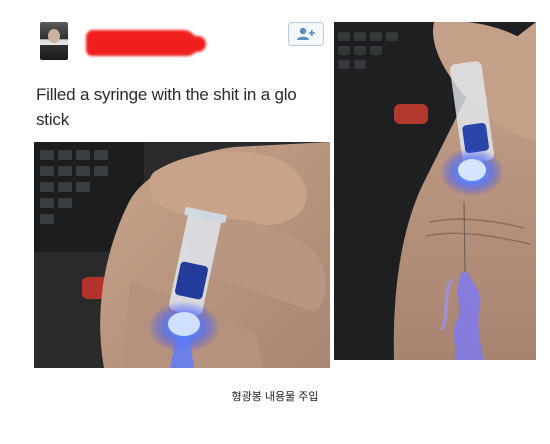  I want to click on post-header, so click(182, 39).